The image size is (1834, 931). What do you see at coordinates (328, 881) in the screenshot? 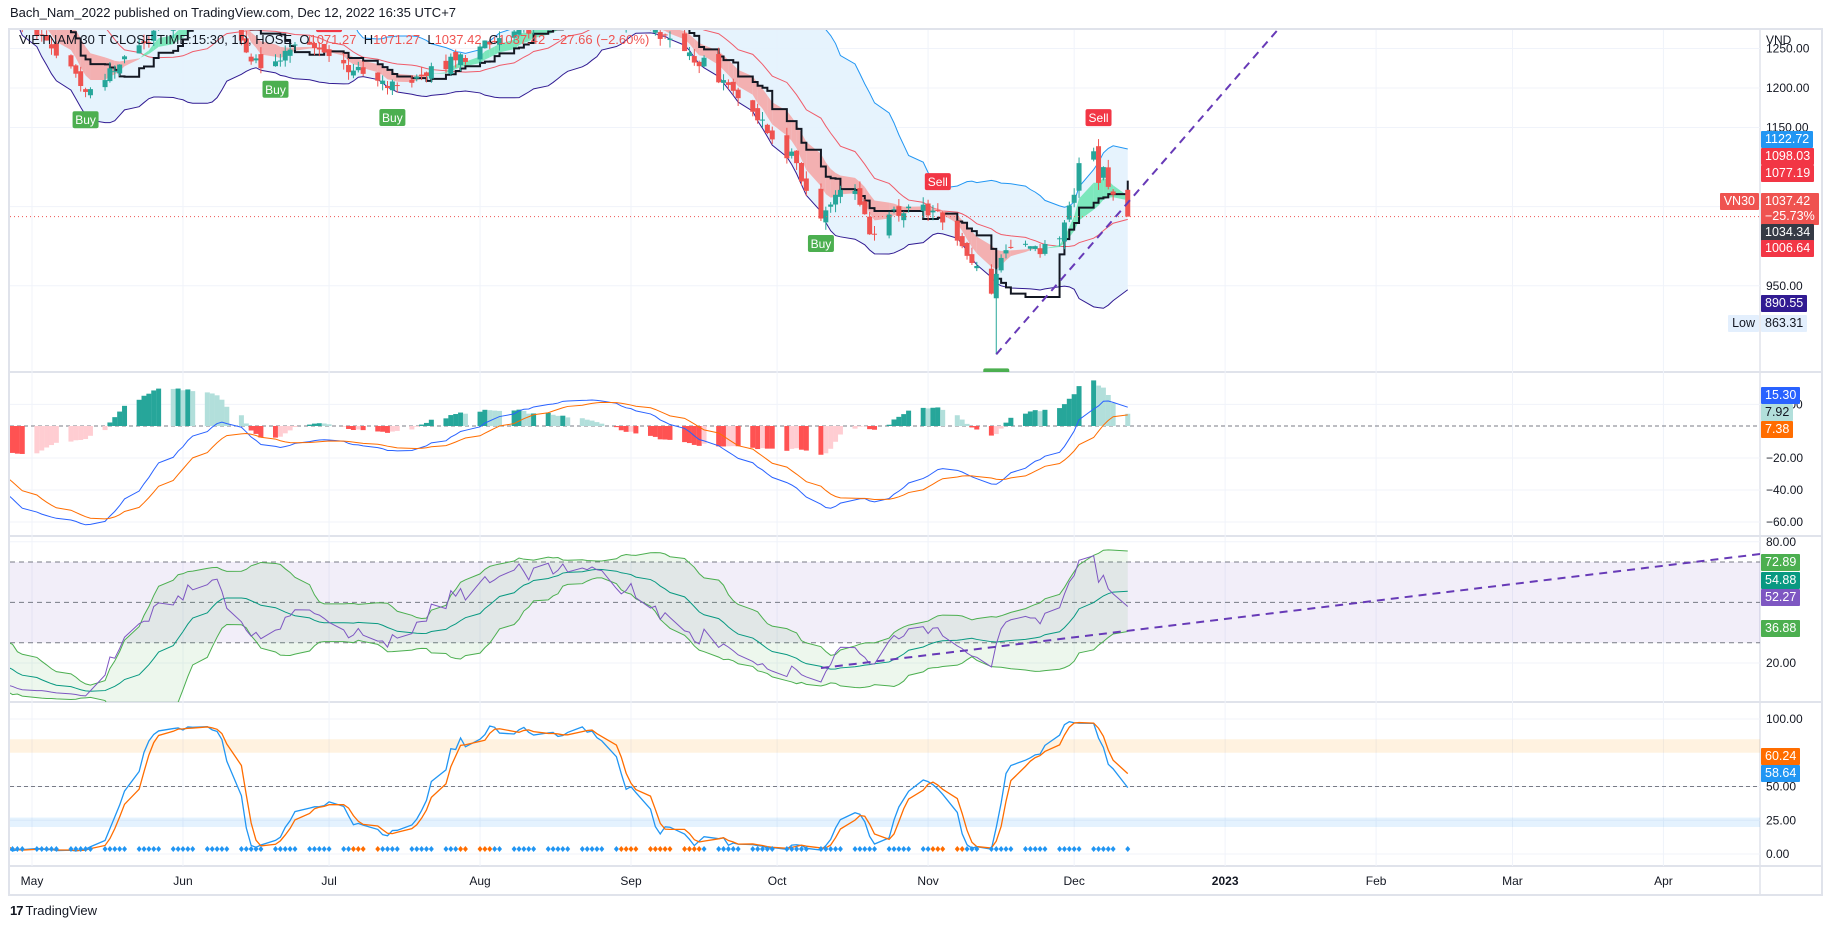
I see `time-axis-label: Jul` at bounding box center [328, 881].